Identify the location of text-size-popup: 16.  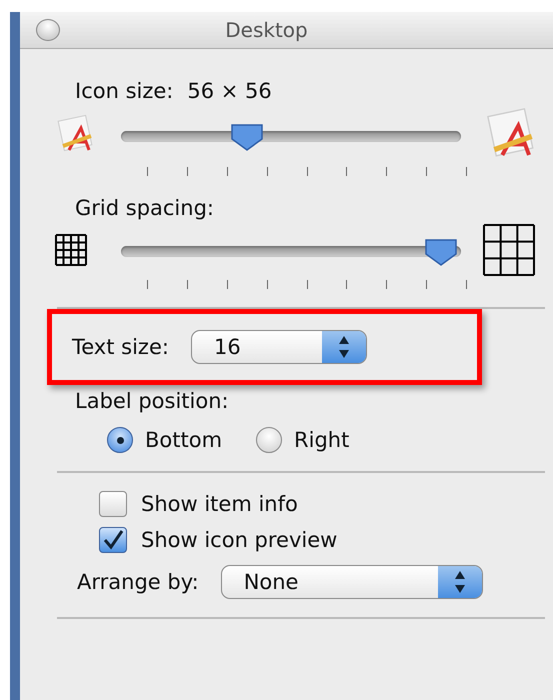
(278, 347).